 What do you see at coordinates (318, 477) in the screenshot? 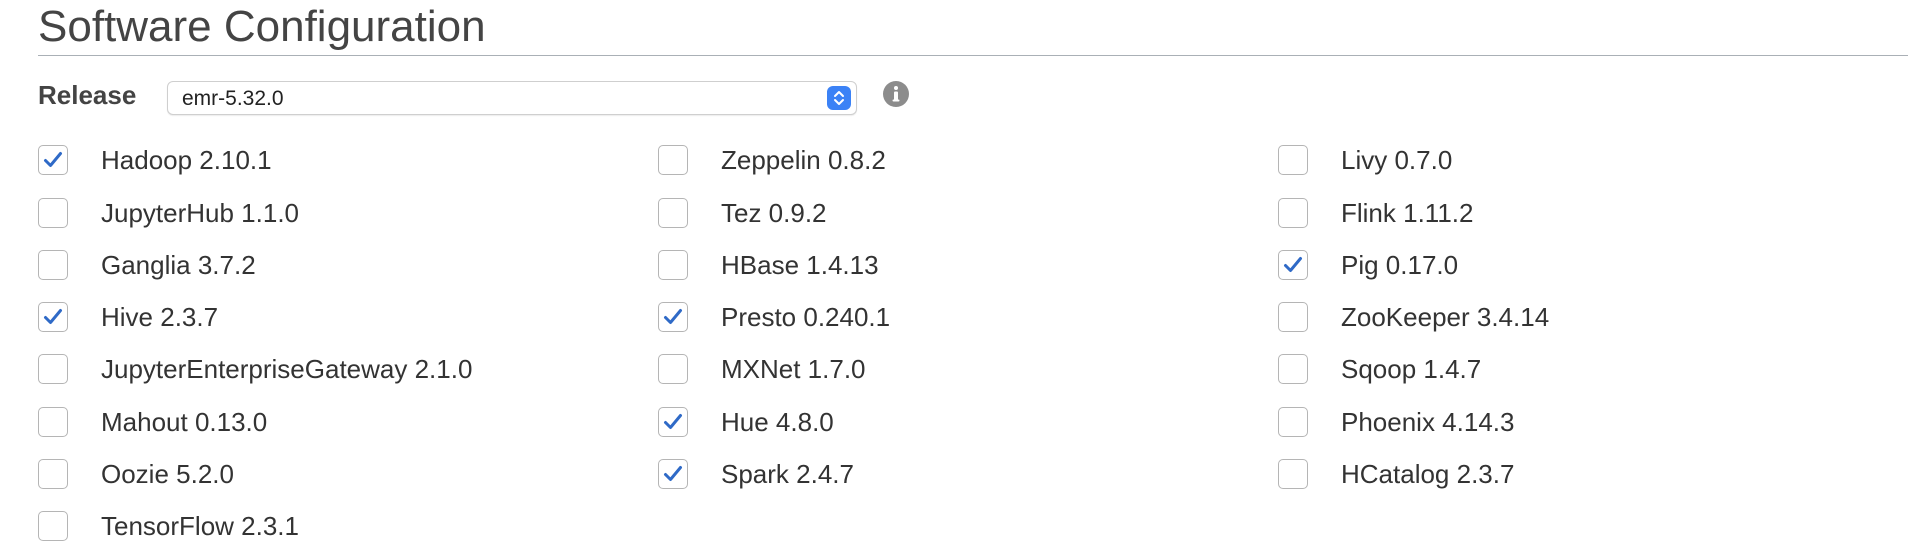
I see `application-option: Oozie 5.2.0` at bounding box center [318, 477].